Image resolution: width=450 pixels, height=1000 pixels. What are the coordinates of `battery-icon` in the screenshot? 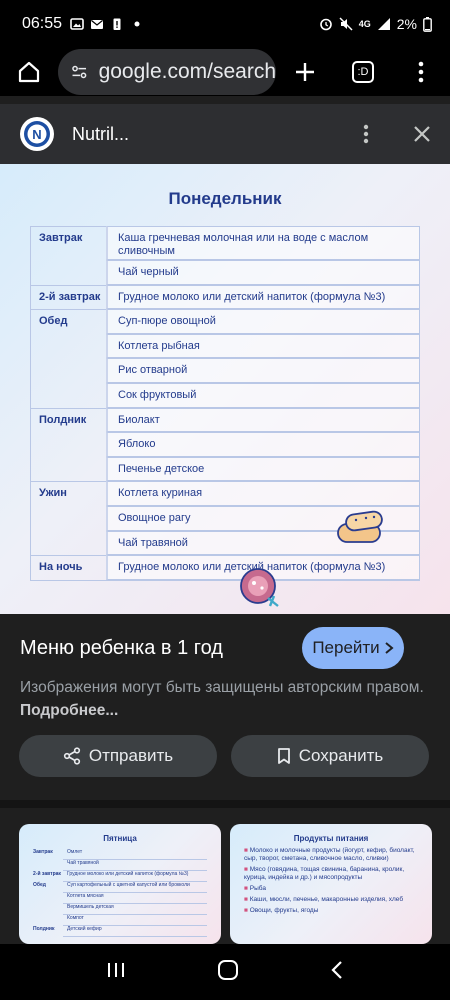 It's located at (427, 24).